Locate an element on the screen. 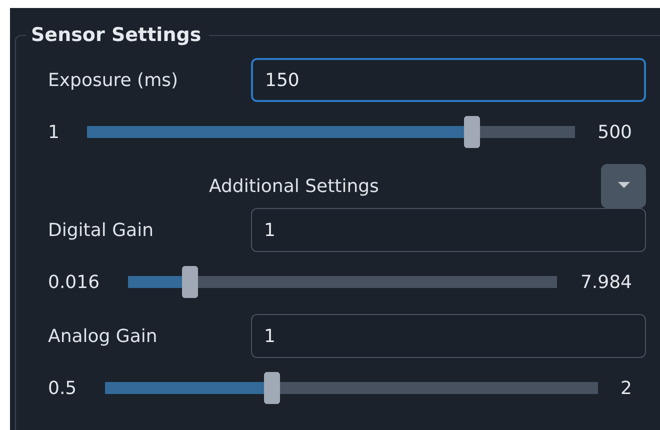 Image resolution: width=660 pixels, height=430 pixels. section-label: Additional Settings is located at coordinates (294, 186).